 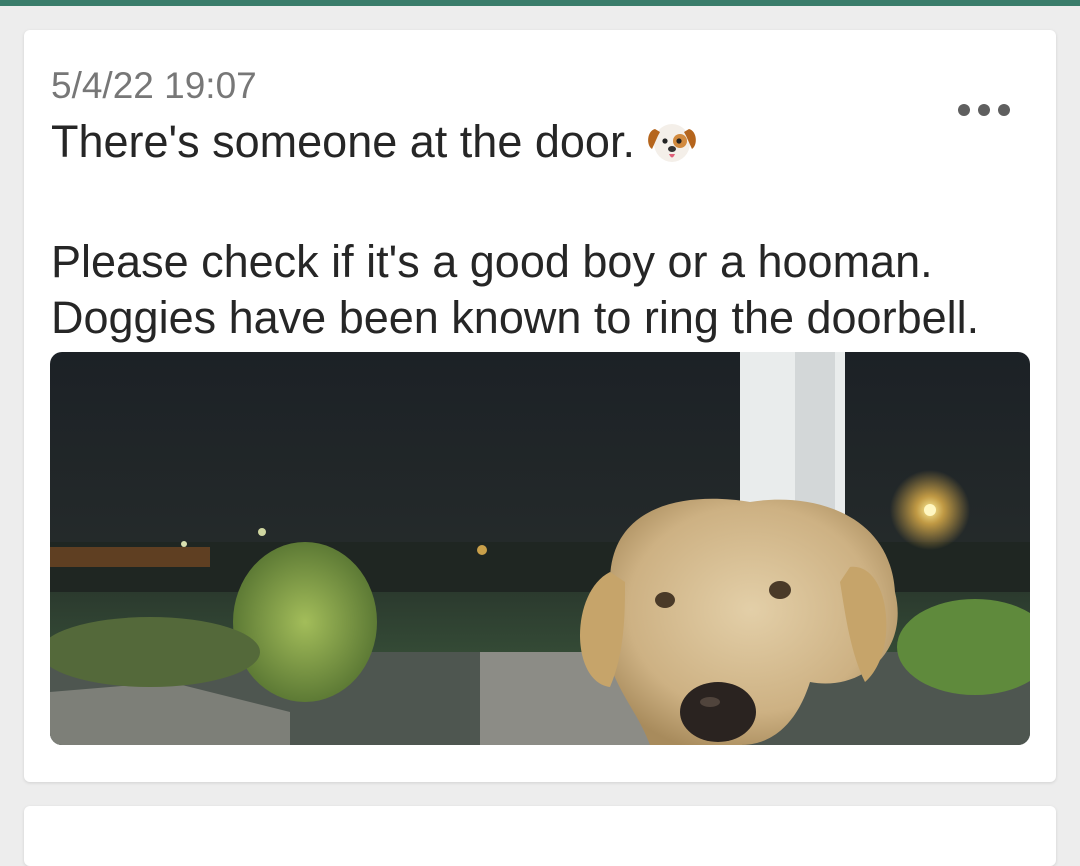 I want to click on next-post-card, so click(x=540, y=836).